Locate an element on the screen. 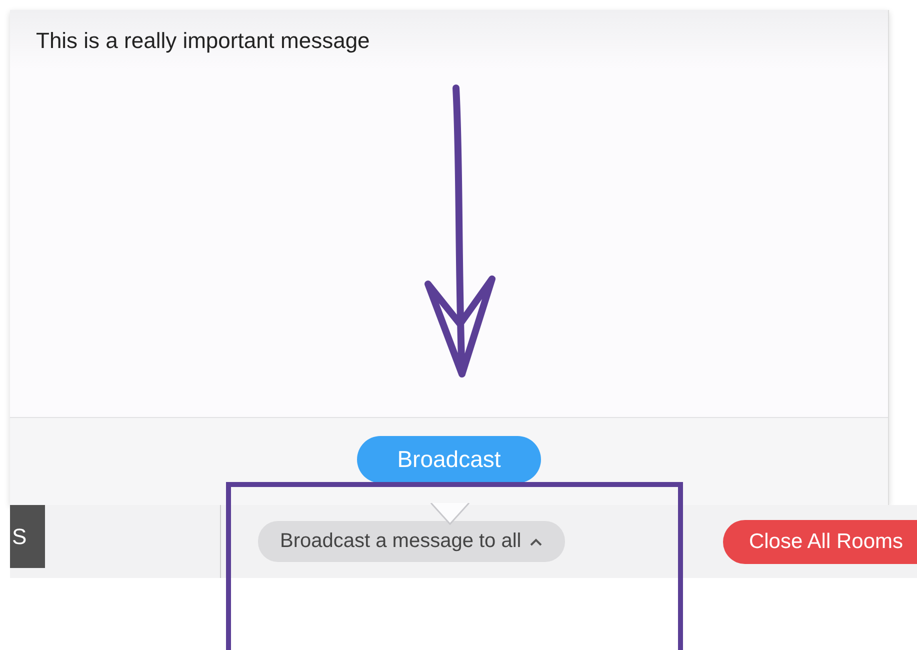 Image resolution: width=917 pixels, height=650 pixels. chevron-icon is located at coordinates (536, 541).